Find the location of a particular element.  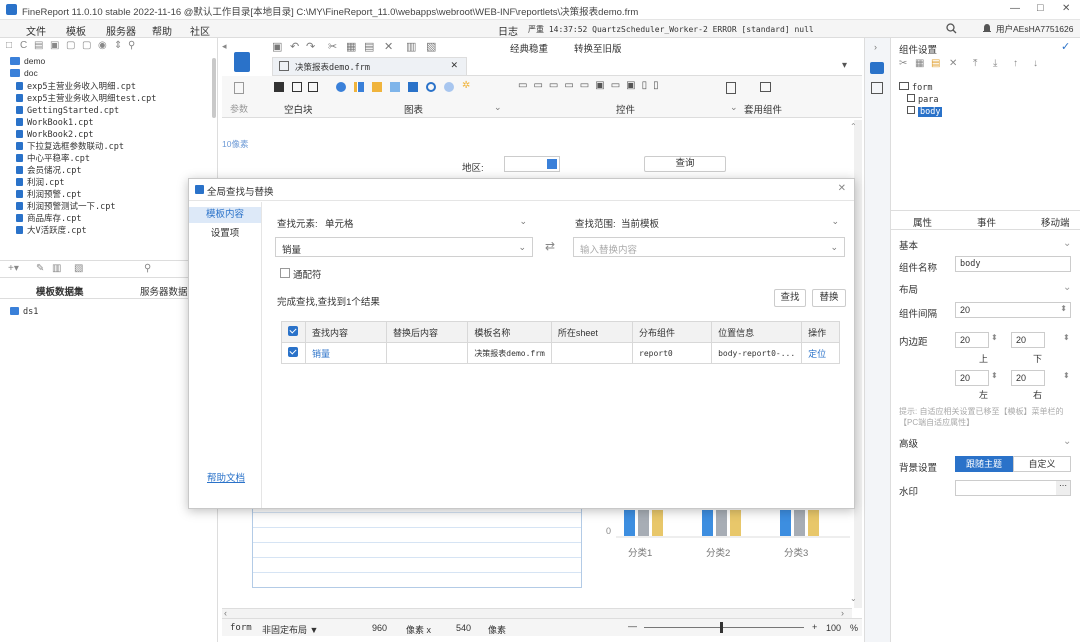

log-label: 日志 is located at coordinates (508, 30).